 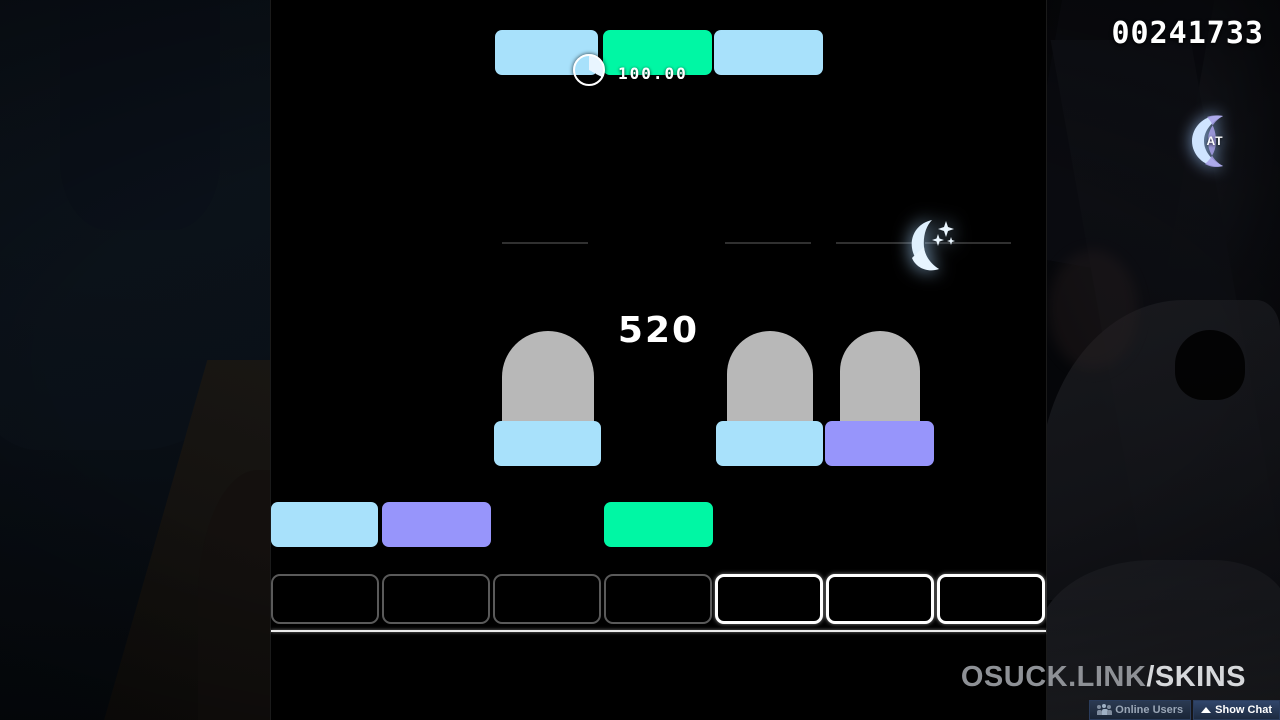 I want to click on mod-auto-icon: AT, so click(x=1211, y=141).